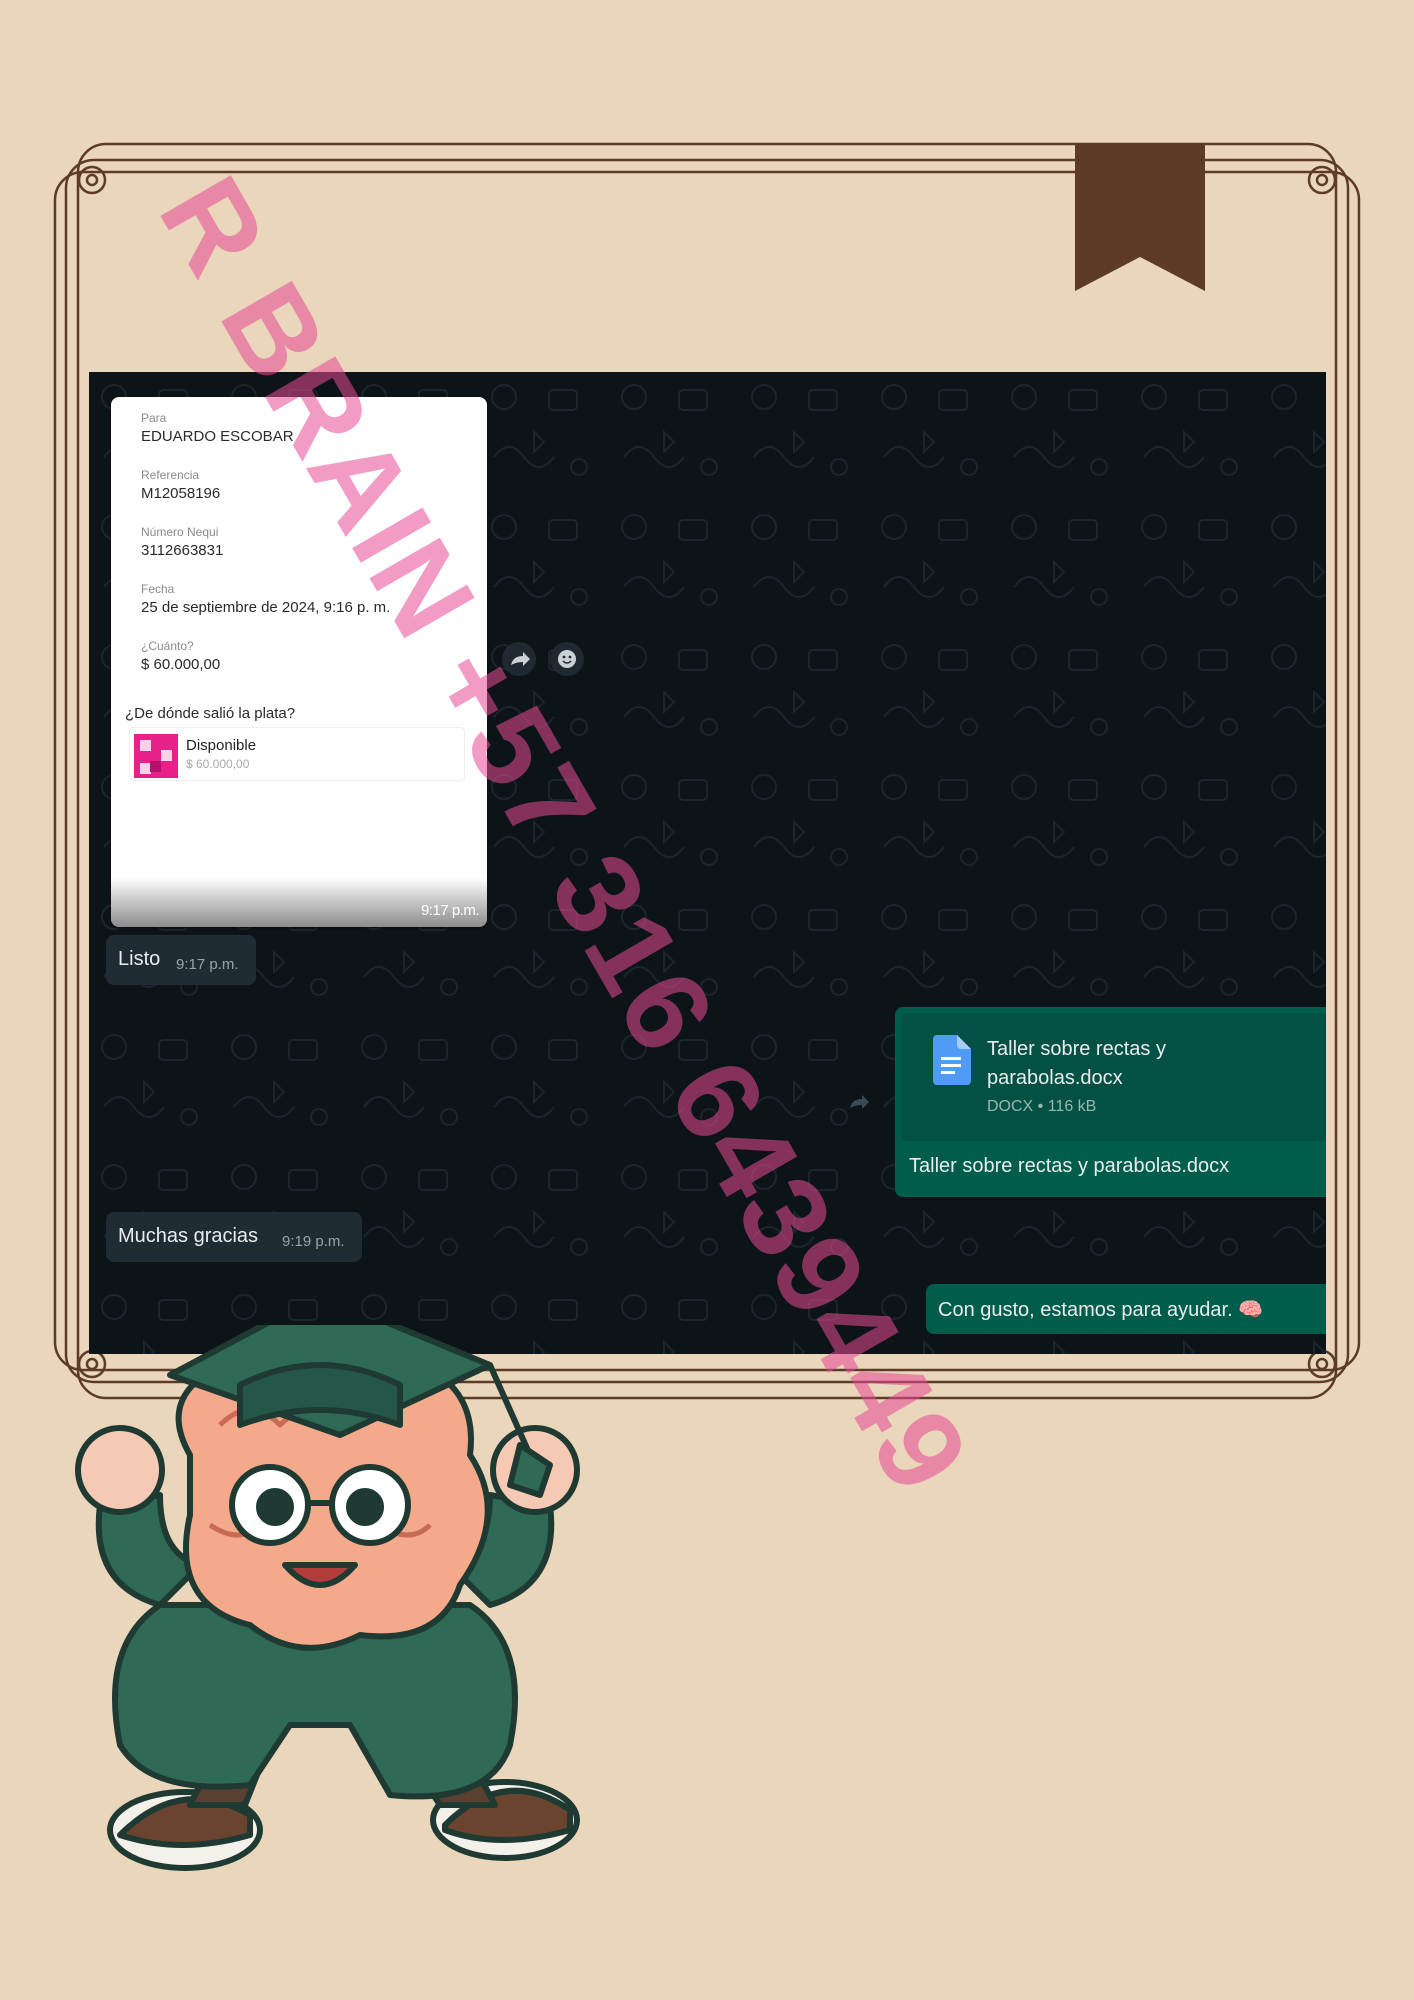  Describe the element at coordinates (180, 532) in the screenshot. I see `receipt-field-label: Número Nequi` at that location.